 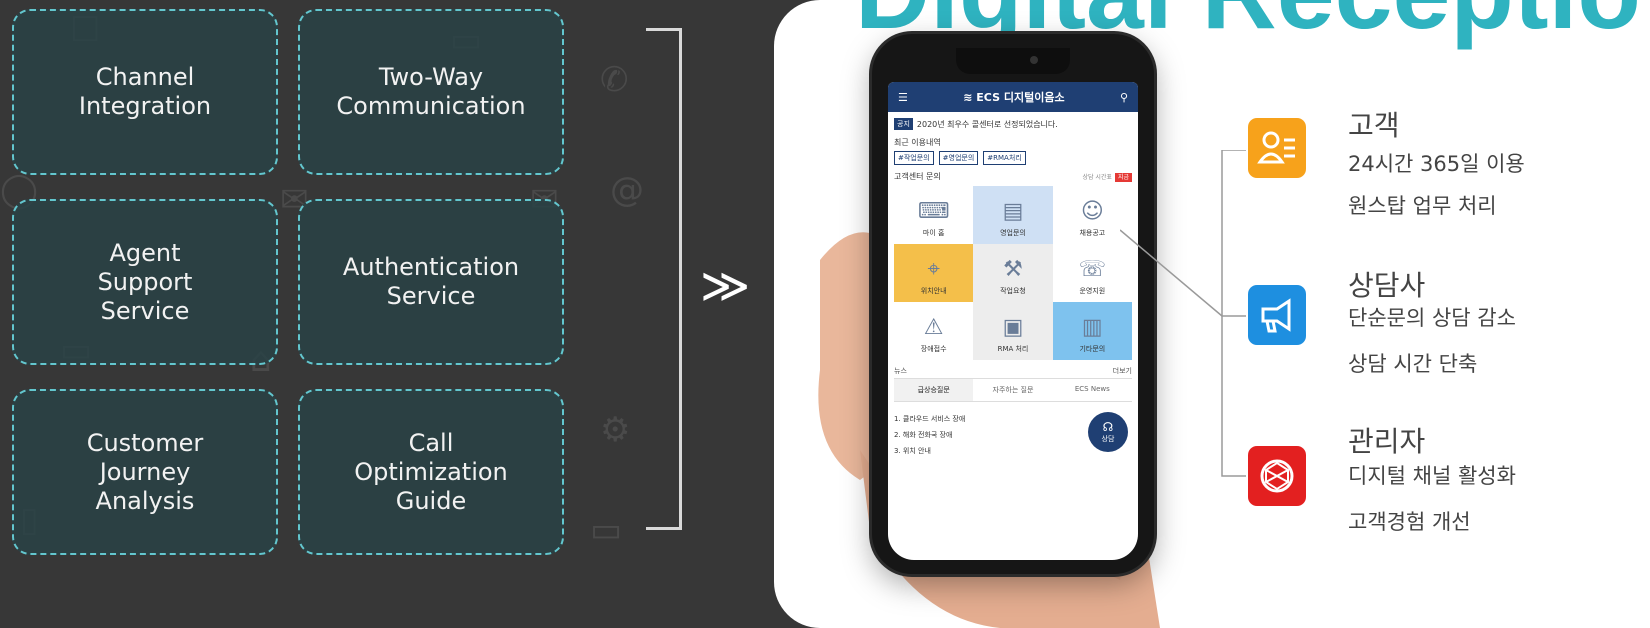 I want to click on grid-label: 위치안내, so click(x=933, y=291).